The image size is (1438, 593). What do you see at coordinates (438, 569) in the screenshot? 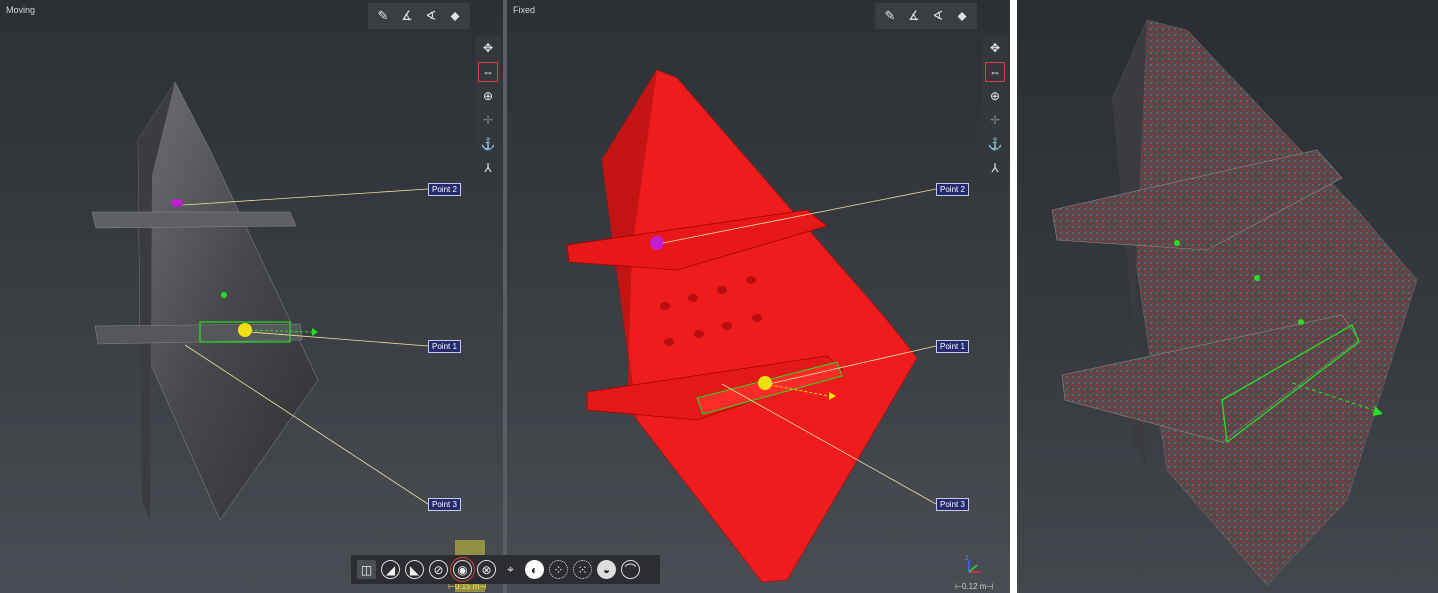
I see `clip-icon: ⊘` at bounding box center [438, 569].